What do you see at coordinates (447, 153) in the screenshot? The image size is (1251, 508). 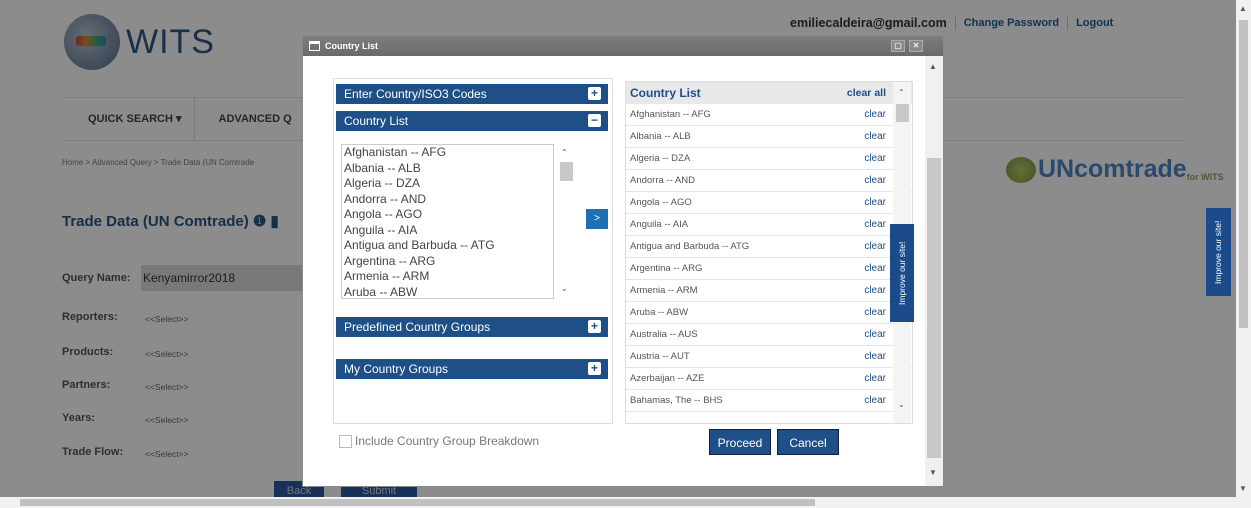 I see `list-item: Afghanistan -- AFG` at bounding box center [447, 153].